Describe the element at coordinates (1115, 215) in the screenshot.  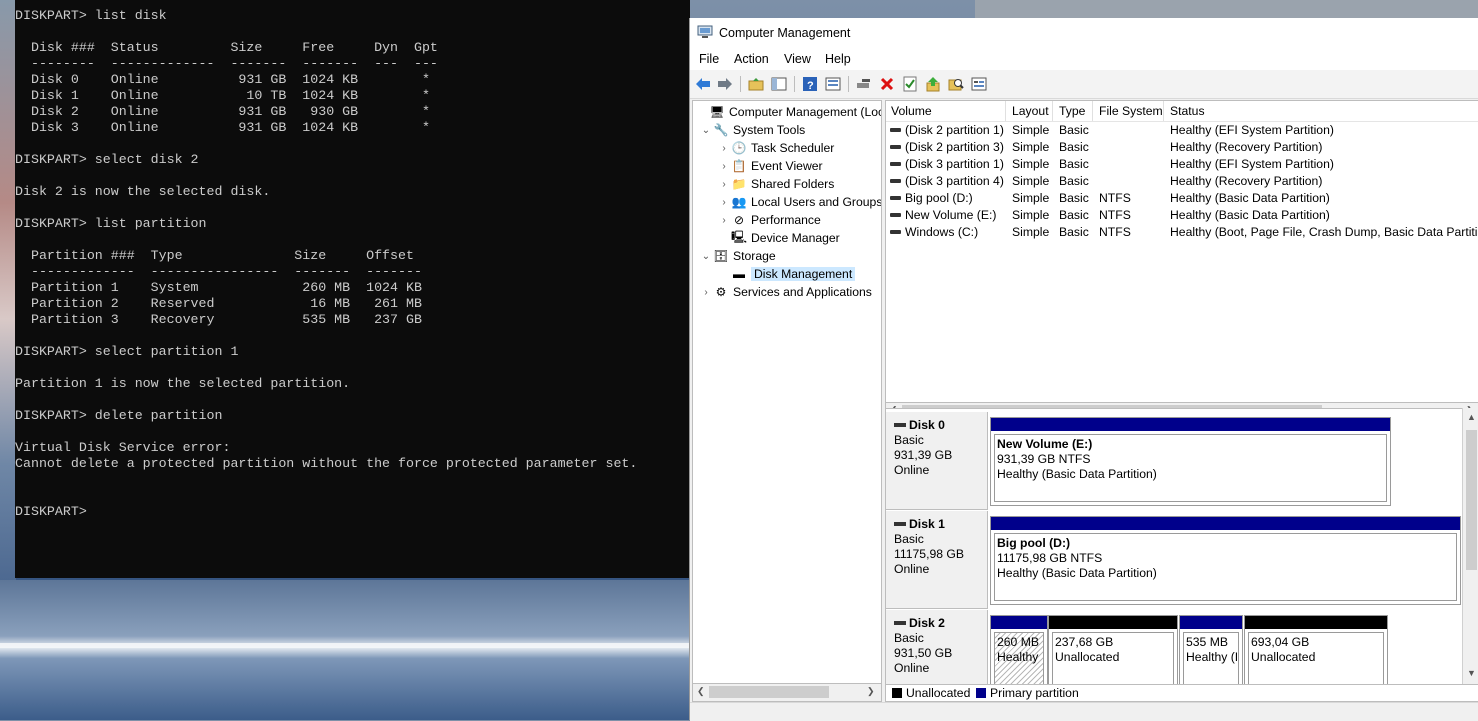
I see `cell-fs: NTFS` at that location.